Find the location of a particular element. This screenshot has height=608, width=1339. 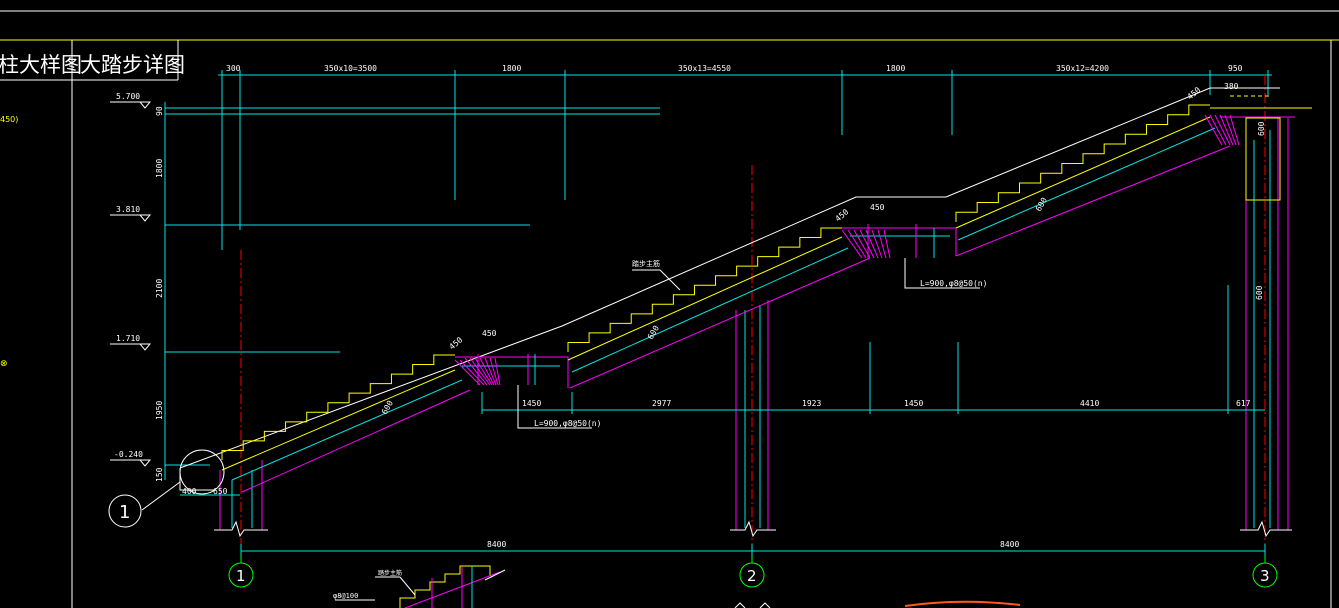

bdim-8: 617 is located at coordinates (1243, 403).